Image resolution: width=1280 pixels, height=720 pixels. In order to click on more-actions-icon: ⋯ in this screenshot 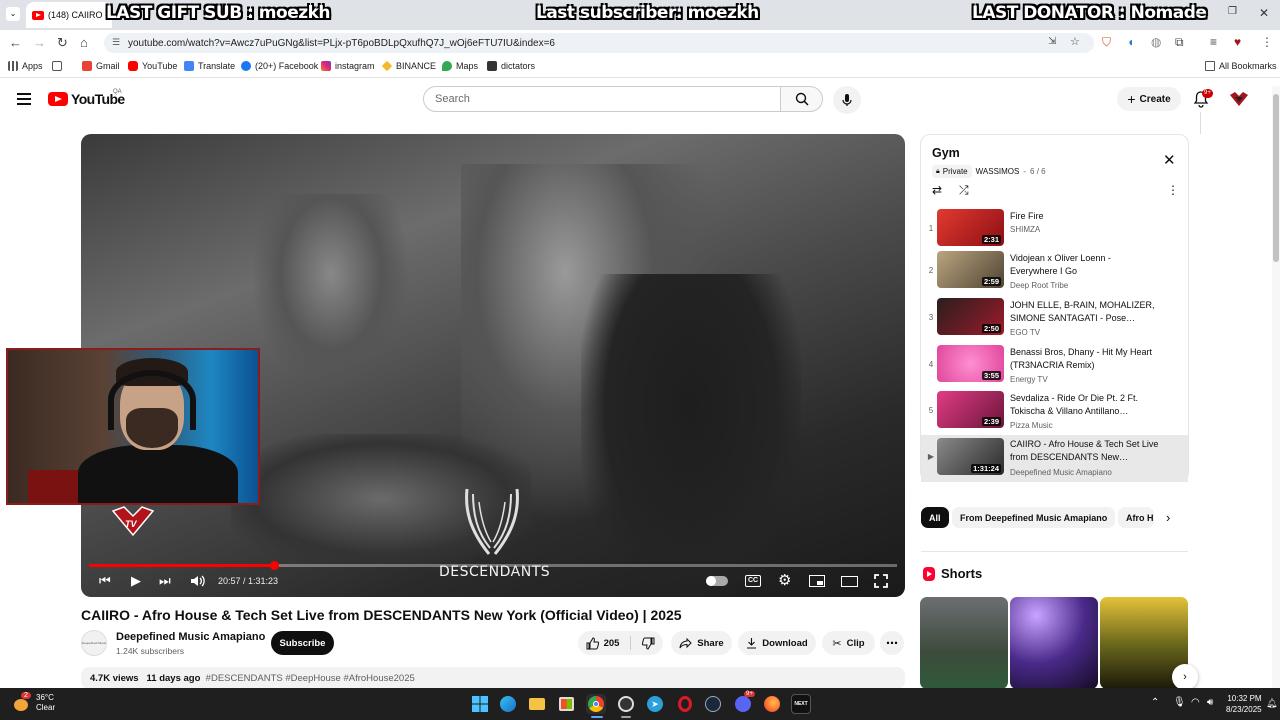, I will do `click(892, 643)`.